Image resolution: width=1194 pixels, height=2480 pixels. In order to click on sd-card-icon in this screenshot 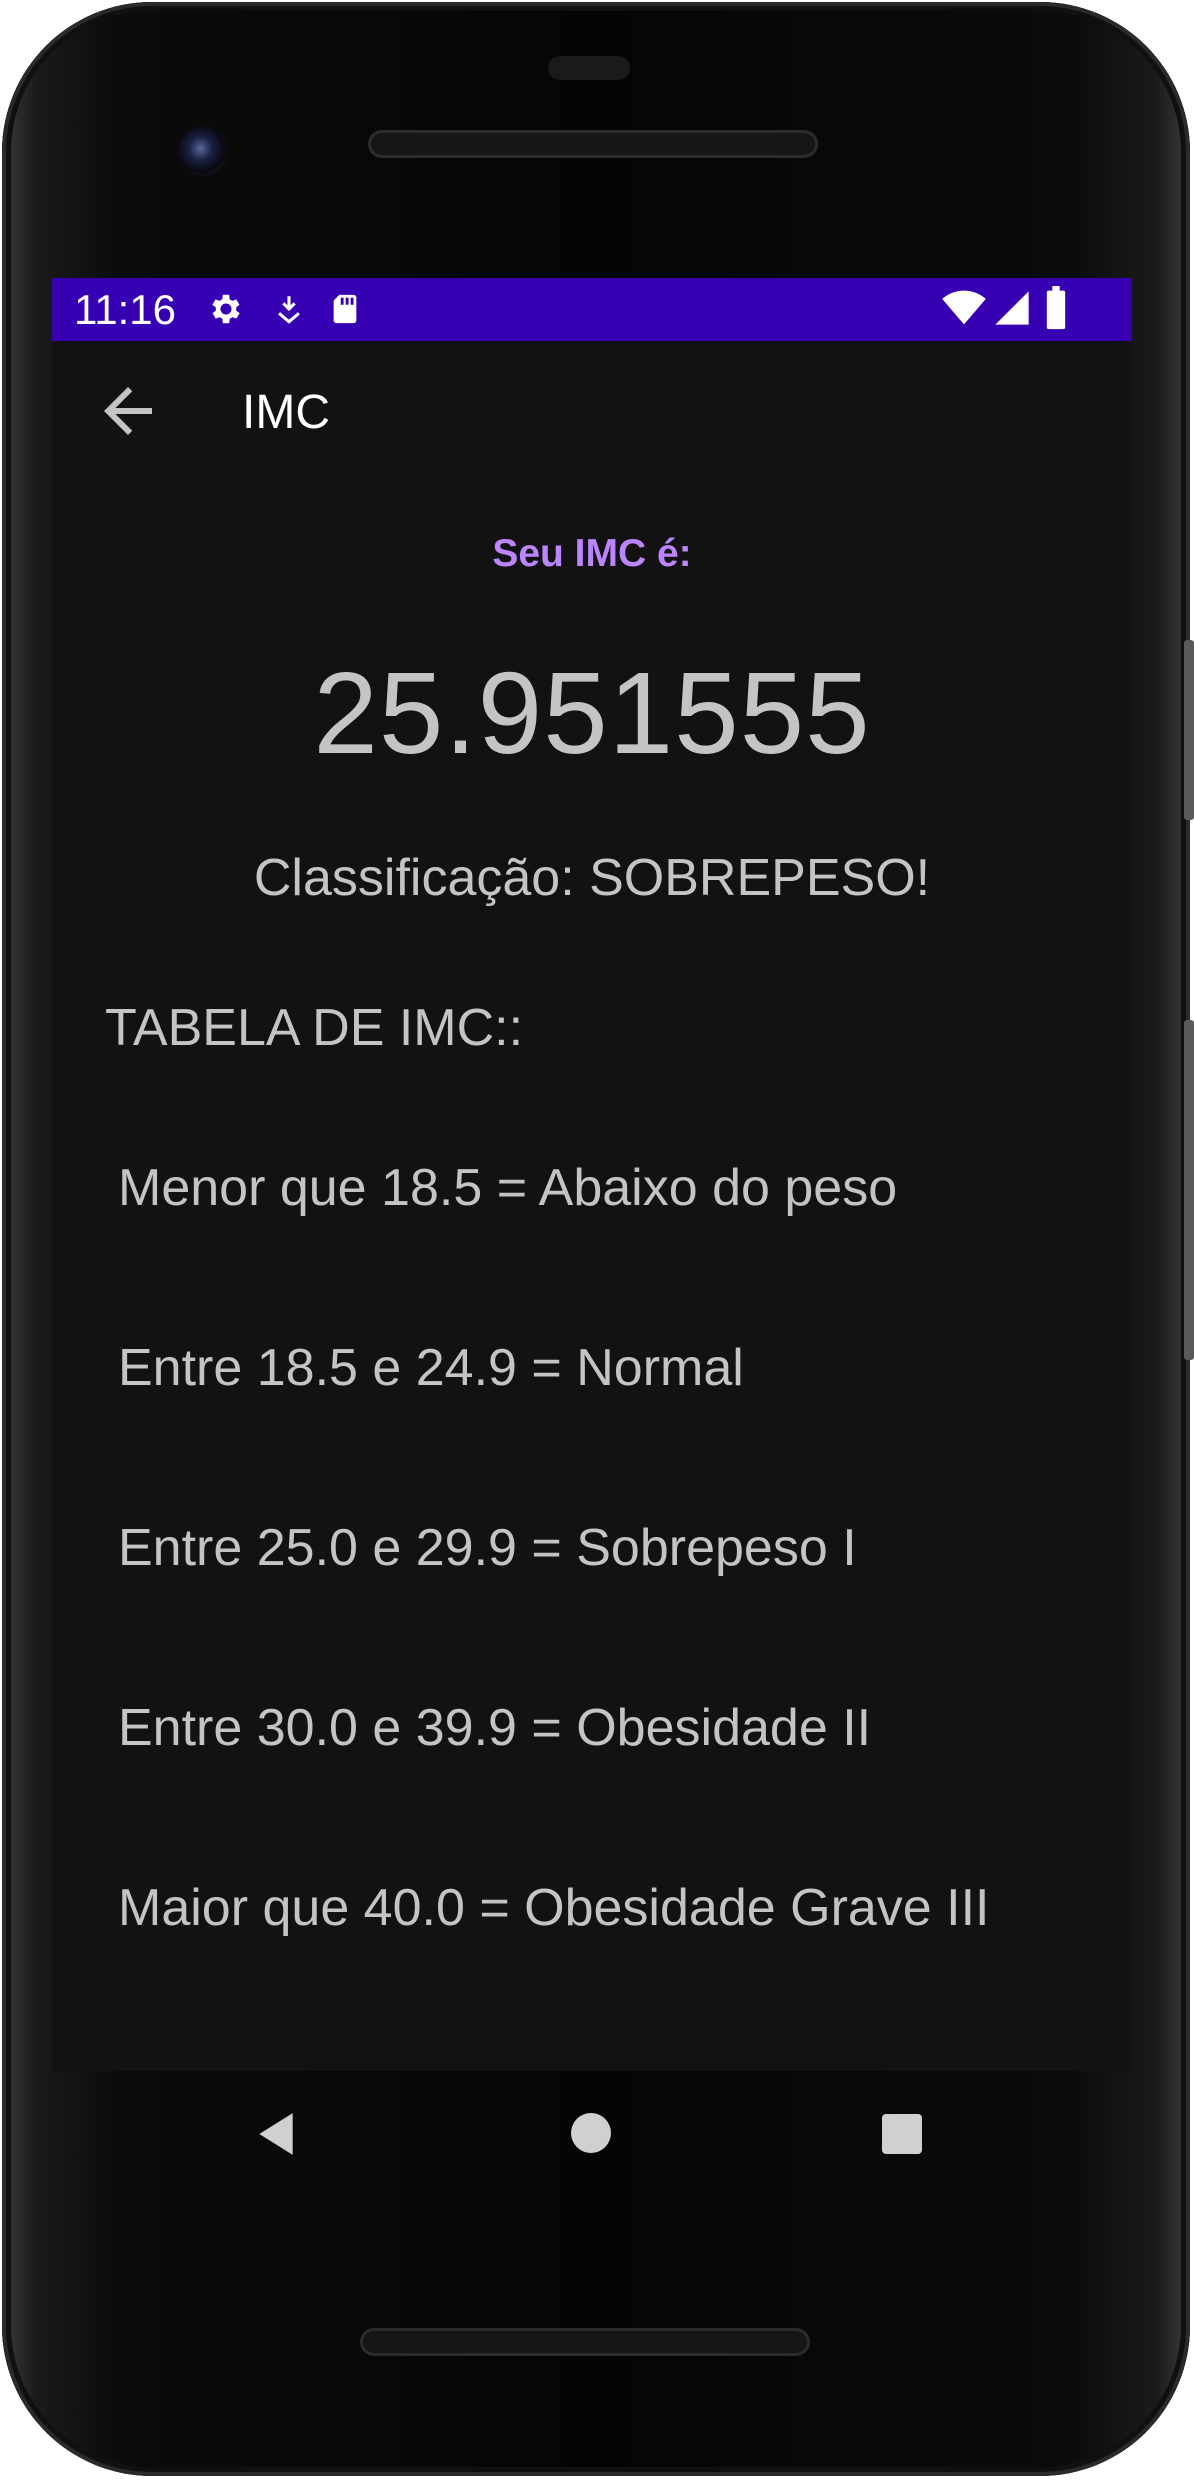, I will do `click(345, 309)`.